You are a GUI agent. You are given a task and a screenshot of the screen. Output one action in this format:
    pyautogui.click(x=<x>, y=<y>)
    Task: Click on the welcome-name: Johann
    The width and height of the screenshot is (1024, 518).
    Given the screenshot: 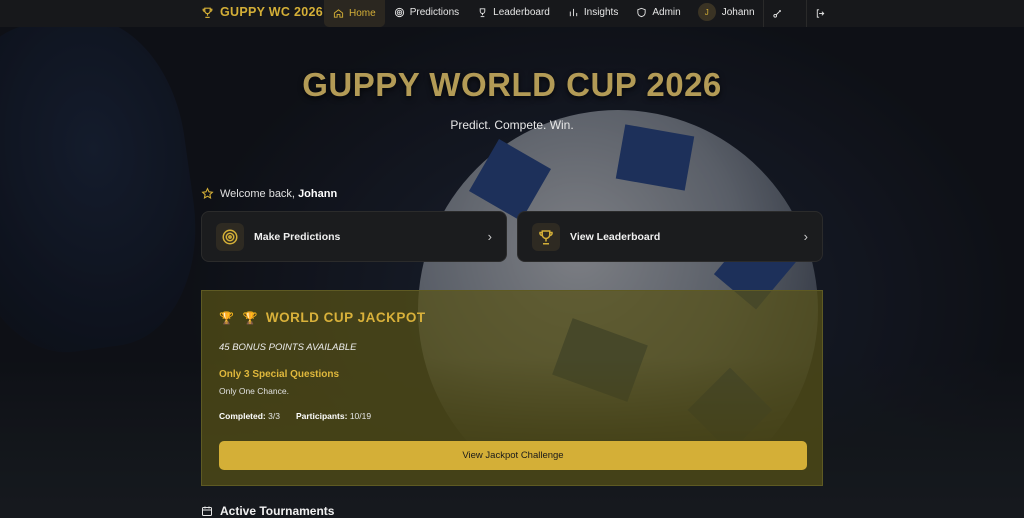 What is the action you would take?
    pyautogui.click(x=318, y=193)
    